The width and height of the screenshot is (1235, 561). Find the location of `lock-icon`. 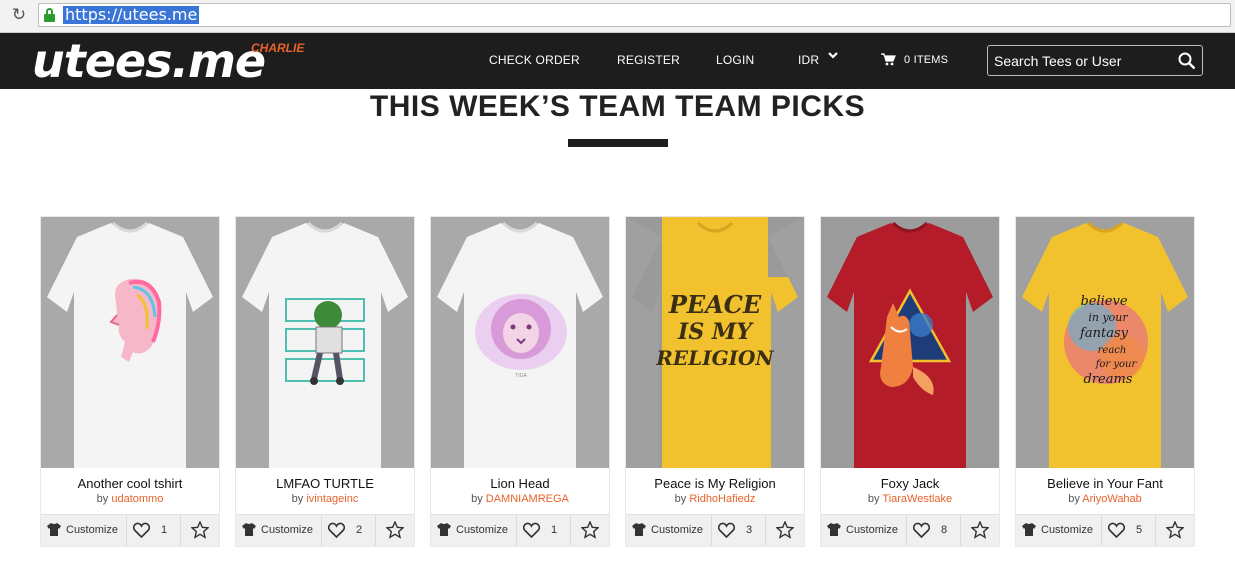

lock-icon is located at coordinates (49, 15).